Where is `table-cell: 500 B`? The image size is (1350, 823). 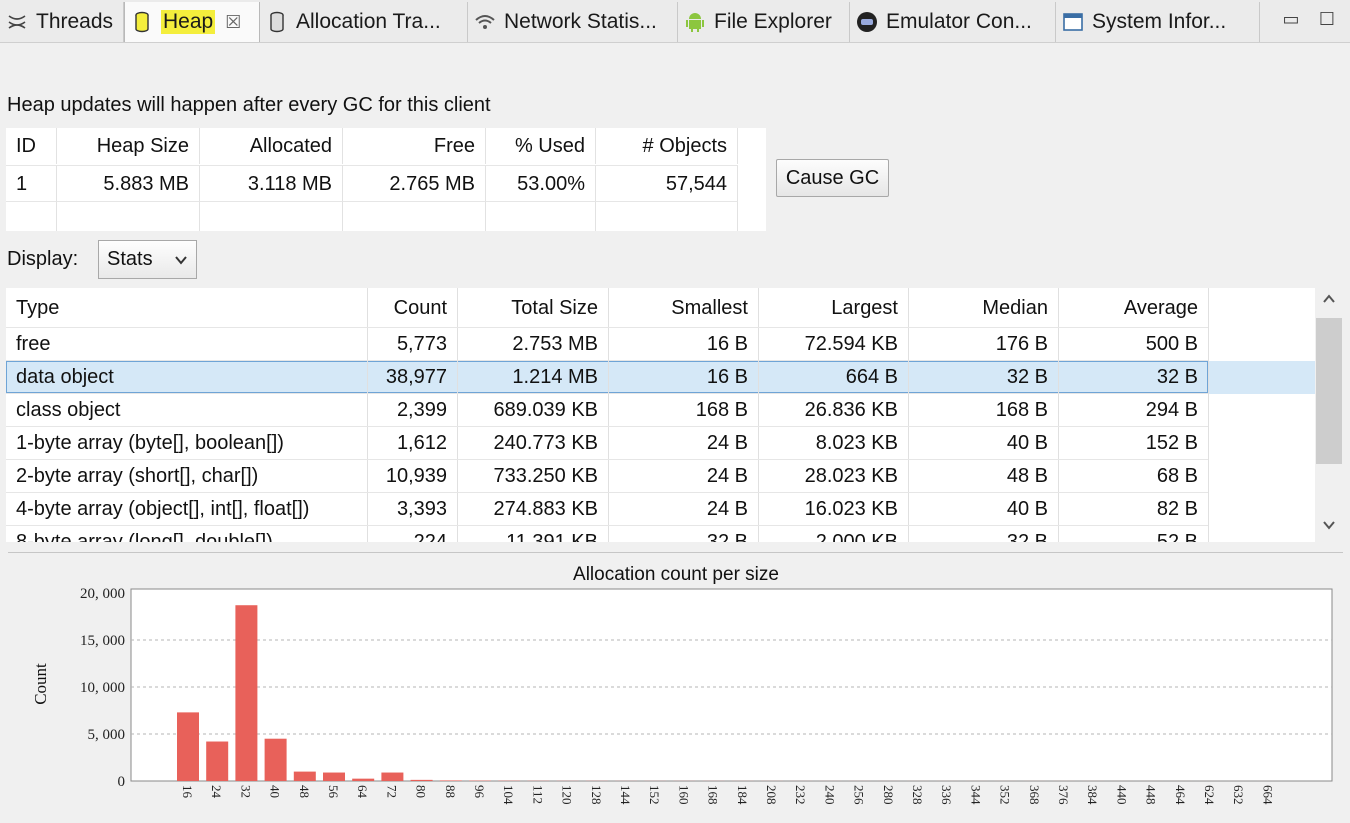
table-cell: 500 B is located at coordinates (1134, 344).